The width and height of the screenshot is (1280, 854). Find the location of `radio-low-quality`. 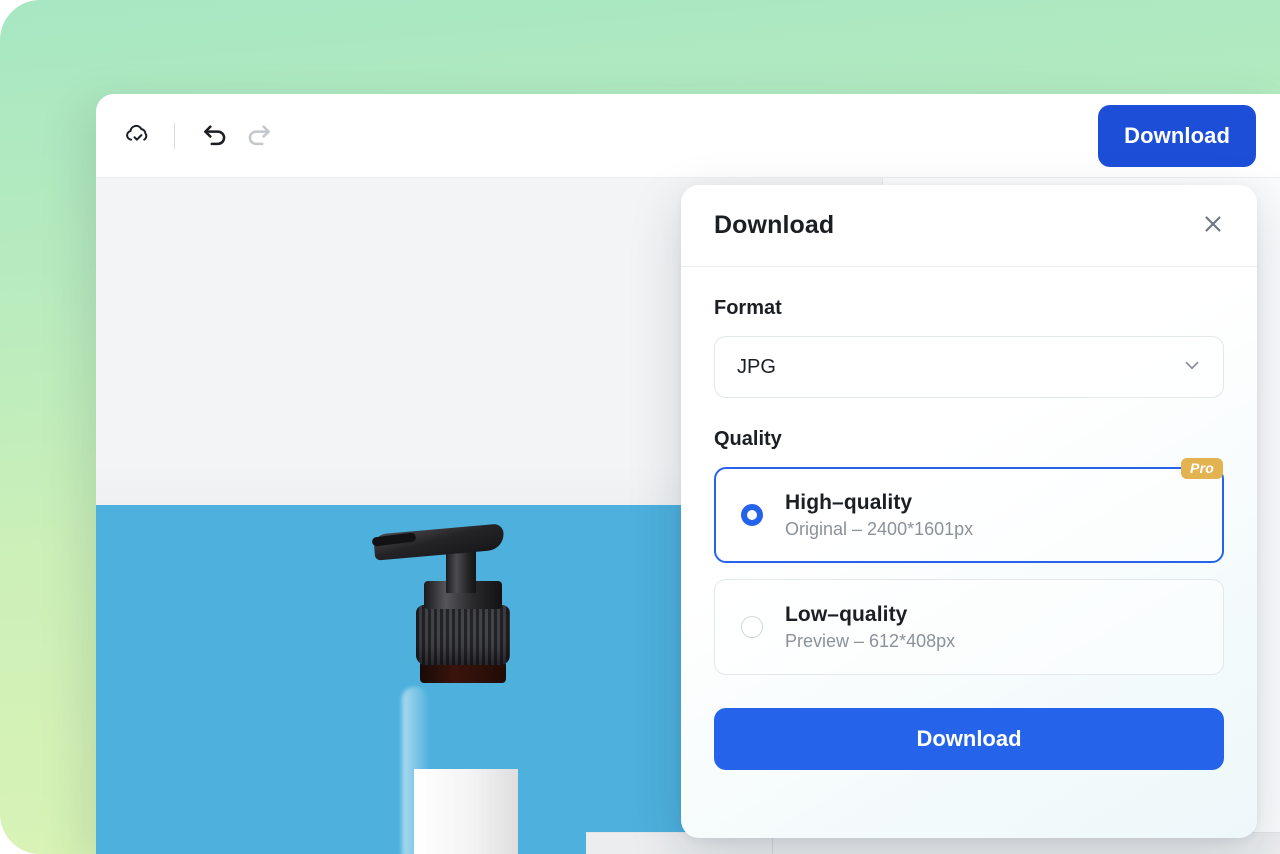

radio-low-quality is located at coordinates (752, 627).